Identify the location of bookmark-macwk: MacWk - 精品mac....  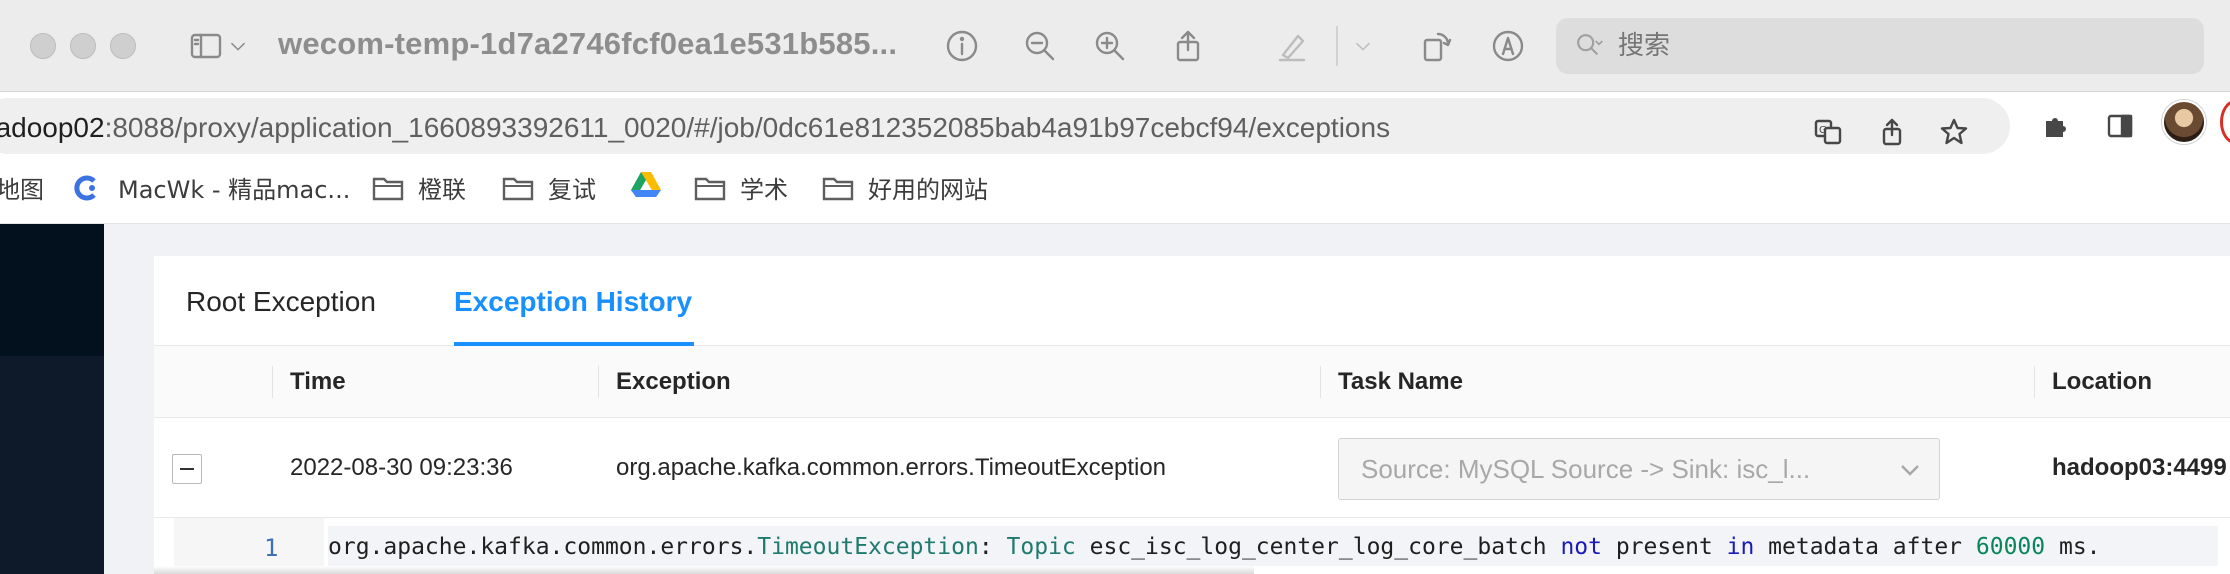
(211, 187).